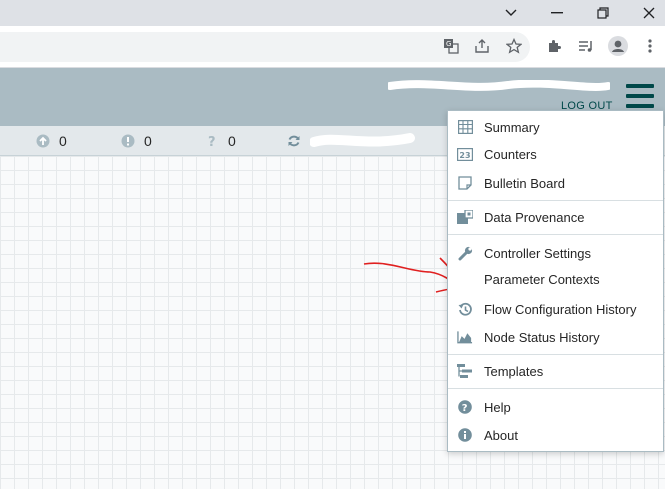 This screenshot has height=489, width=665. Describe the element at coordinates (465, 309) in the screenshot. I see `history-icon` at that location.